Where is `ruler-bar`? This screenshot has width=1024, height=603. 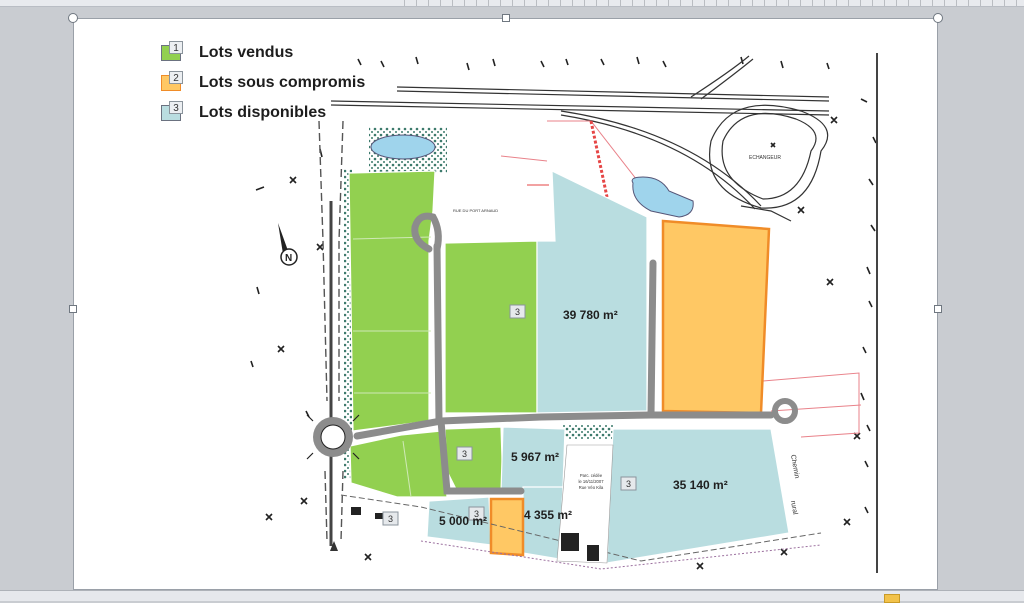
ruler-bar is located at coordinates (512, 3).